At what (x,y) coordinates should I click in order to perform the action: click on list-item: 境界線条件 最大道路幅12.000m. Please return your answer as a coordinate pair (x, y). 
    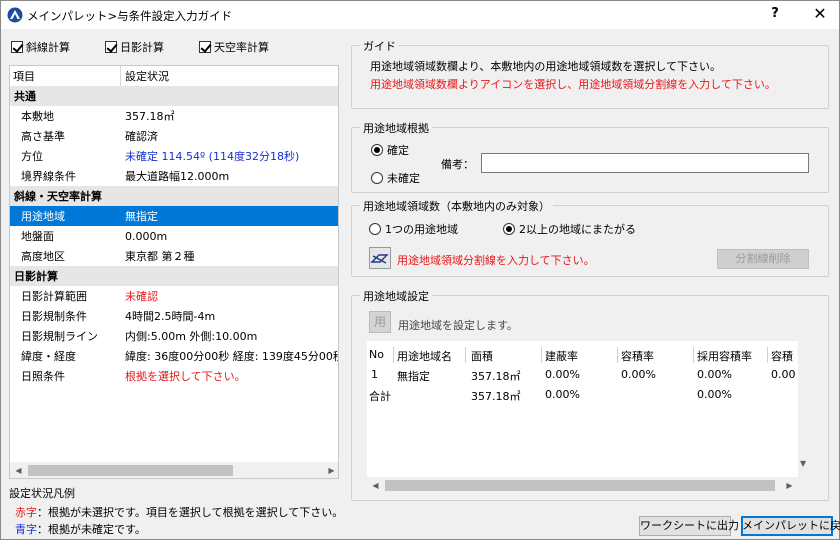
    Looking at the image, I should click on (174, 176).